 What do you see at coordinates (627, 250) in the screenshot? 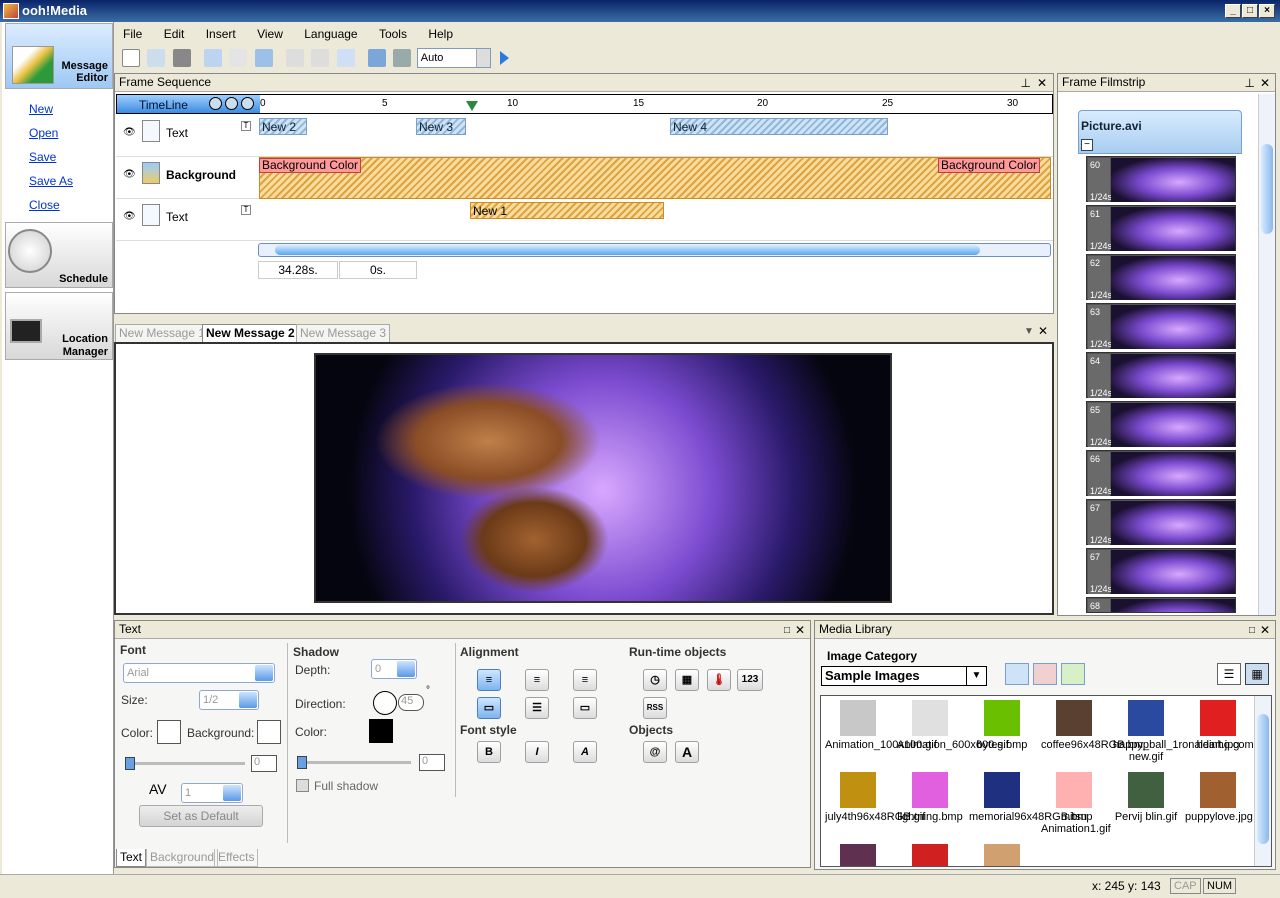
I see `scroll-thumb` at bounding box center [627, 250].